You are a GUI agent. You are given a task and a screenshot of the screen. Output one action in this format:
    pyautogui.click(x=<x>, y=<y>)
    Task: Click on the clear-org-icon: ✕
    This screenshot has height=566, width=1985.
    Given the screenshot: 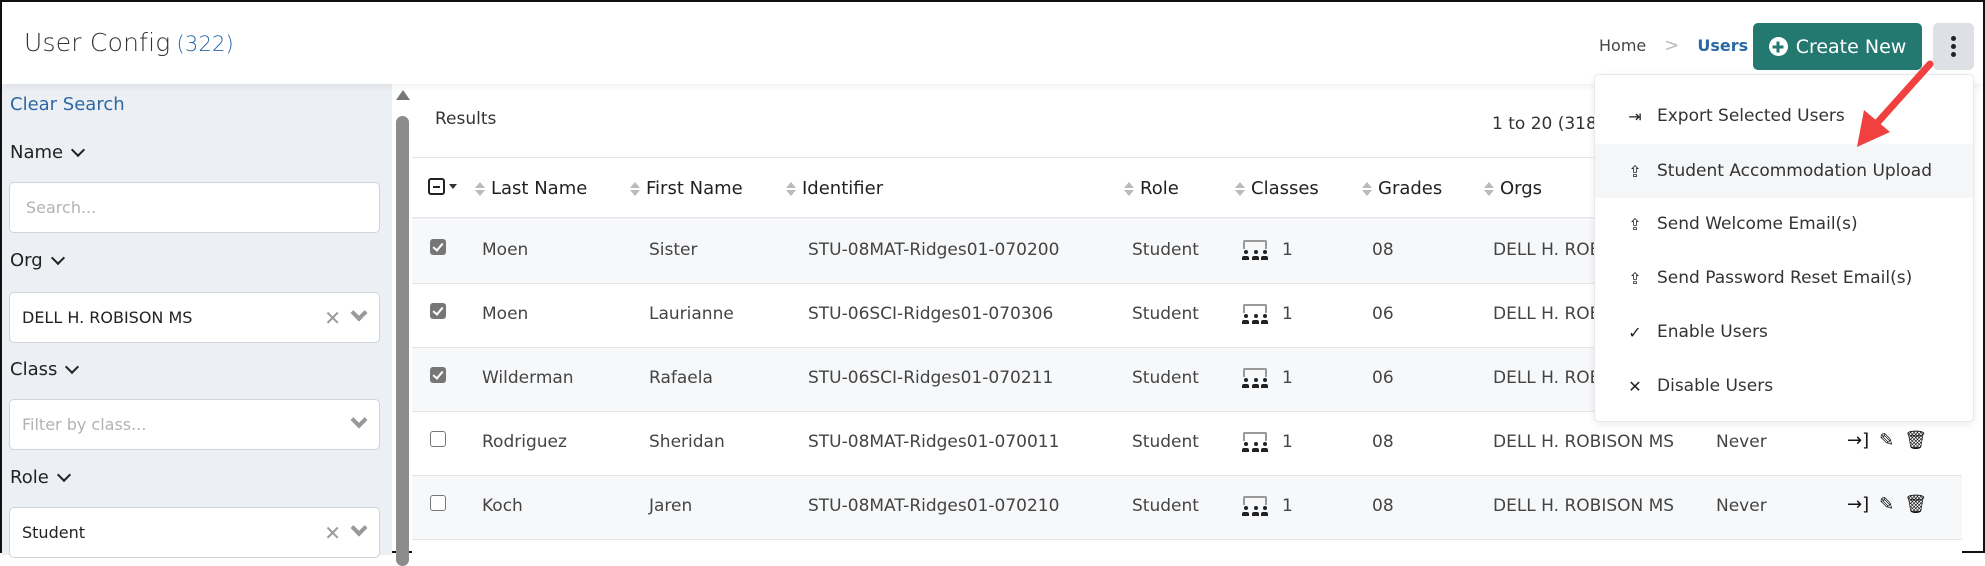 What is the action you would take?
    pyautogui.click(x=332, y=318)
    